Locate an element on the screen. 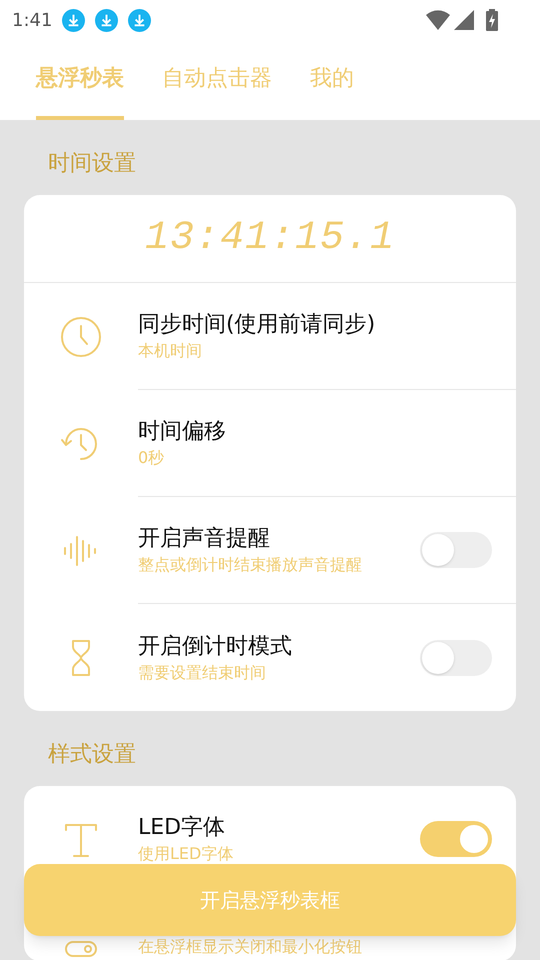 Image resolution: width=540 pixels, height=960 pixels. setting-subtitle: 本机时间 is located at coordinates (170, 351).